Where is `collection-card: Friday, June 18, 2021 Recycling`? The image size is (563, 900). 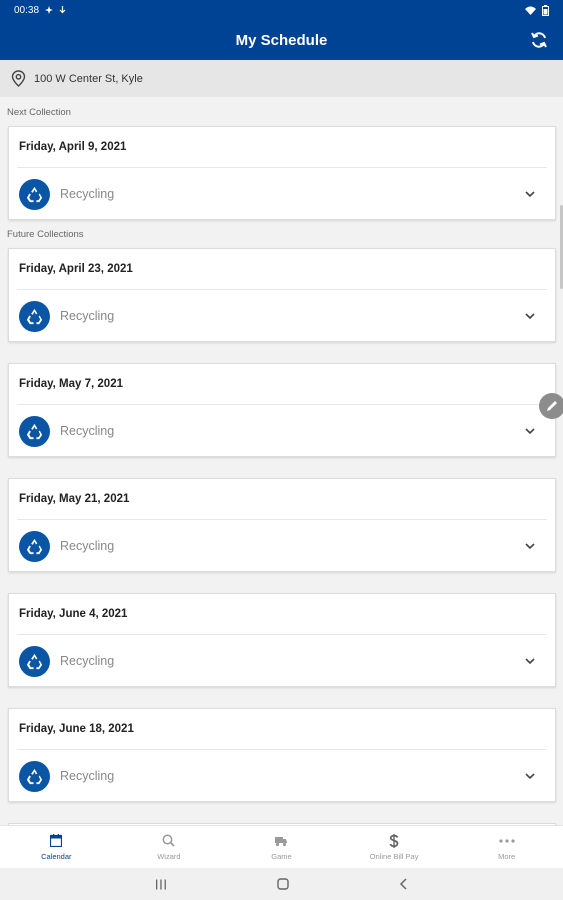 collection-card: Friday, June 18, 2021 Recycling is located at coordinates (282, 755).